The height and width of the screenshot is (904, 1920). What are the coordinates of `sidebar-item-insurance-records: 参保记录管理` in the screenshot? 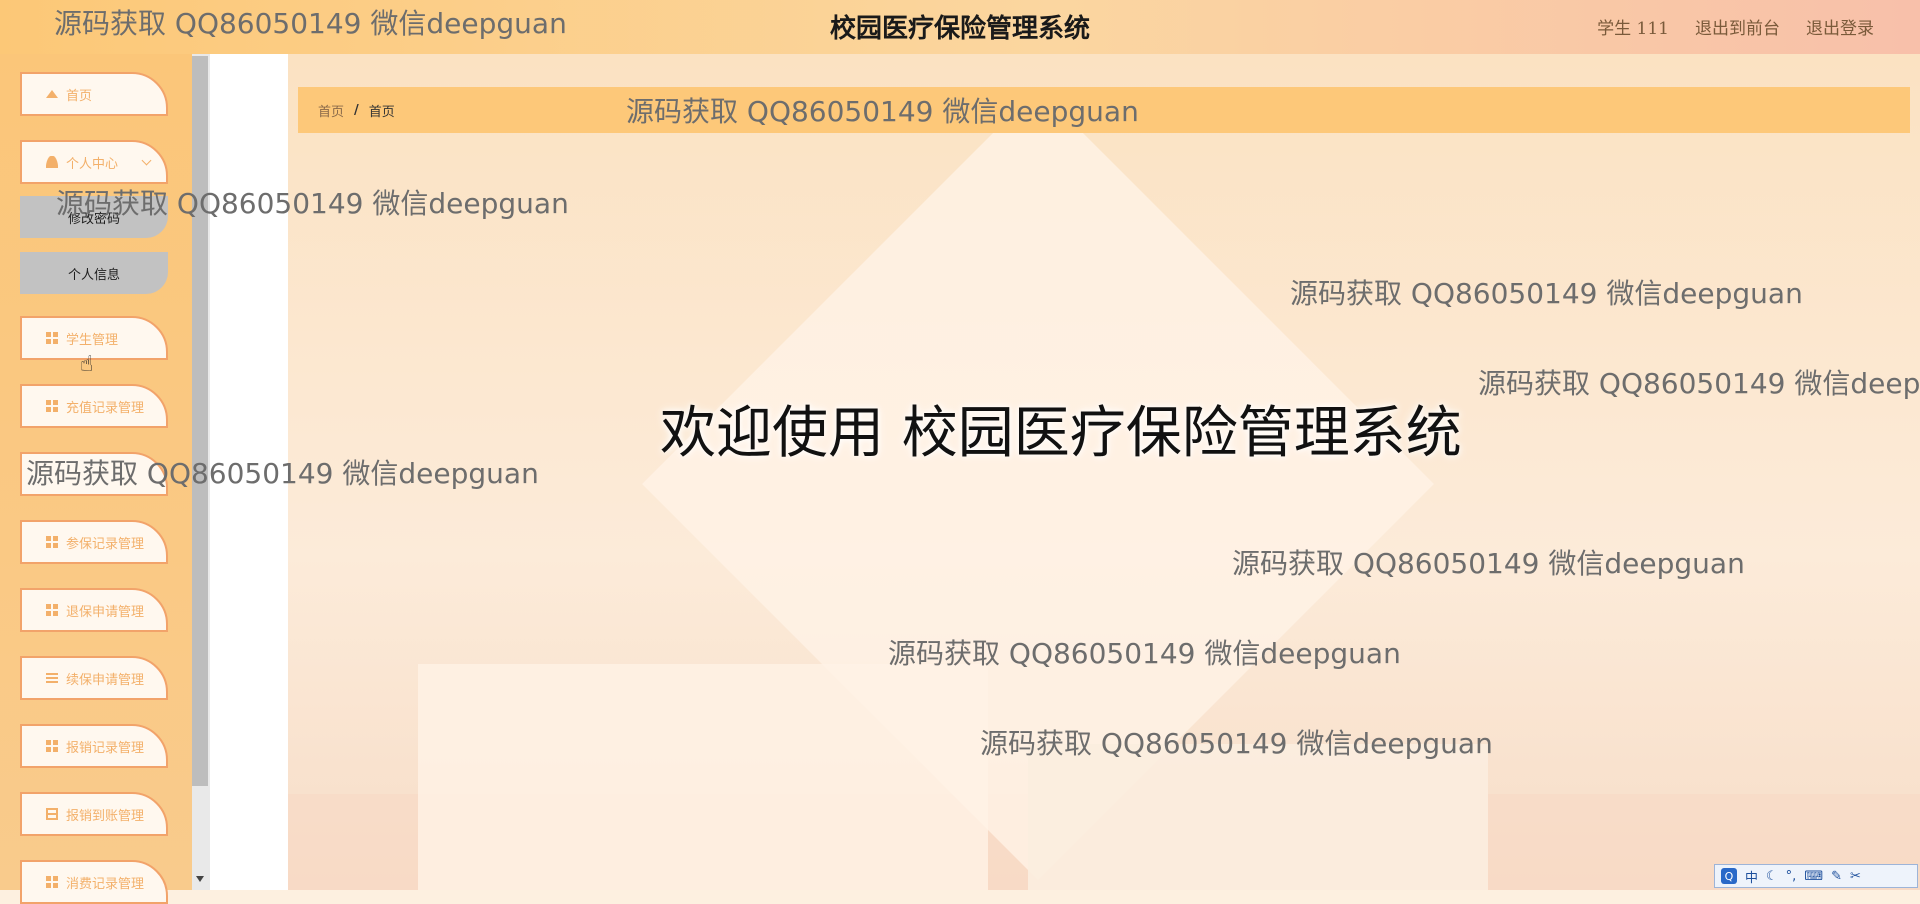 It's located at (94, 542).